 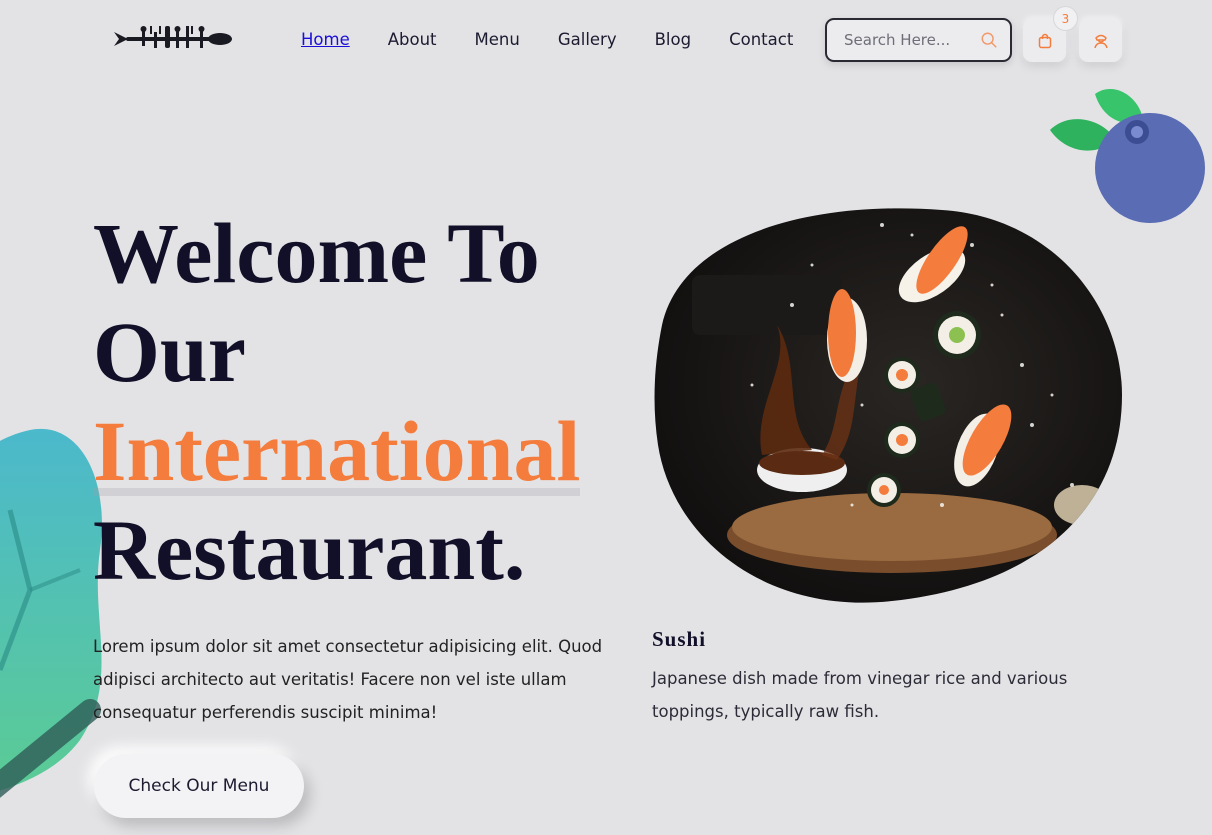 What do you see at coordinates (1065, 18) in the screenshot?
I see `cart-count-badge: 3` at bounding box center [1065, 18].